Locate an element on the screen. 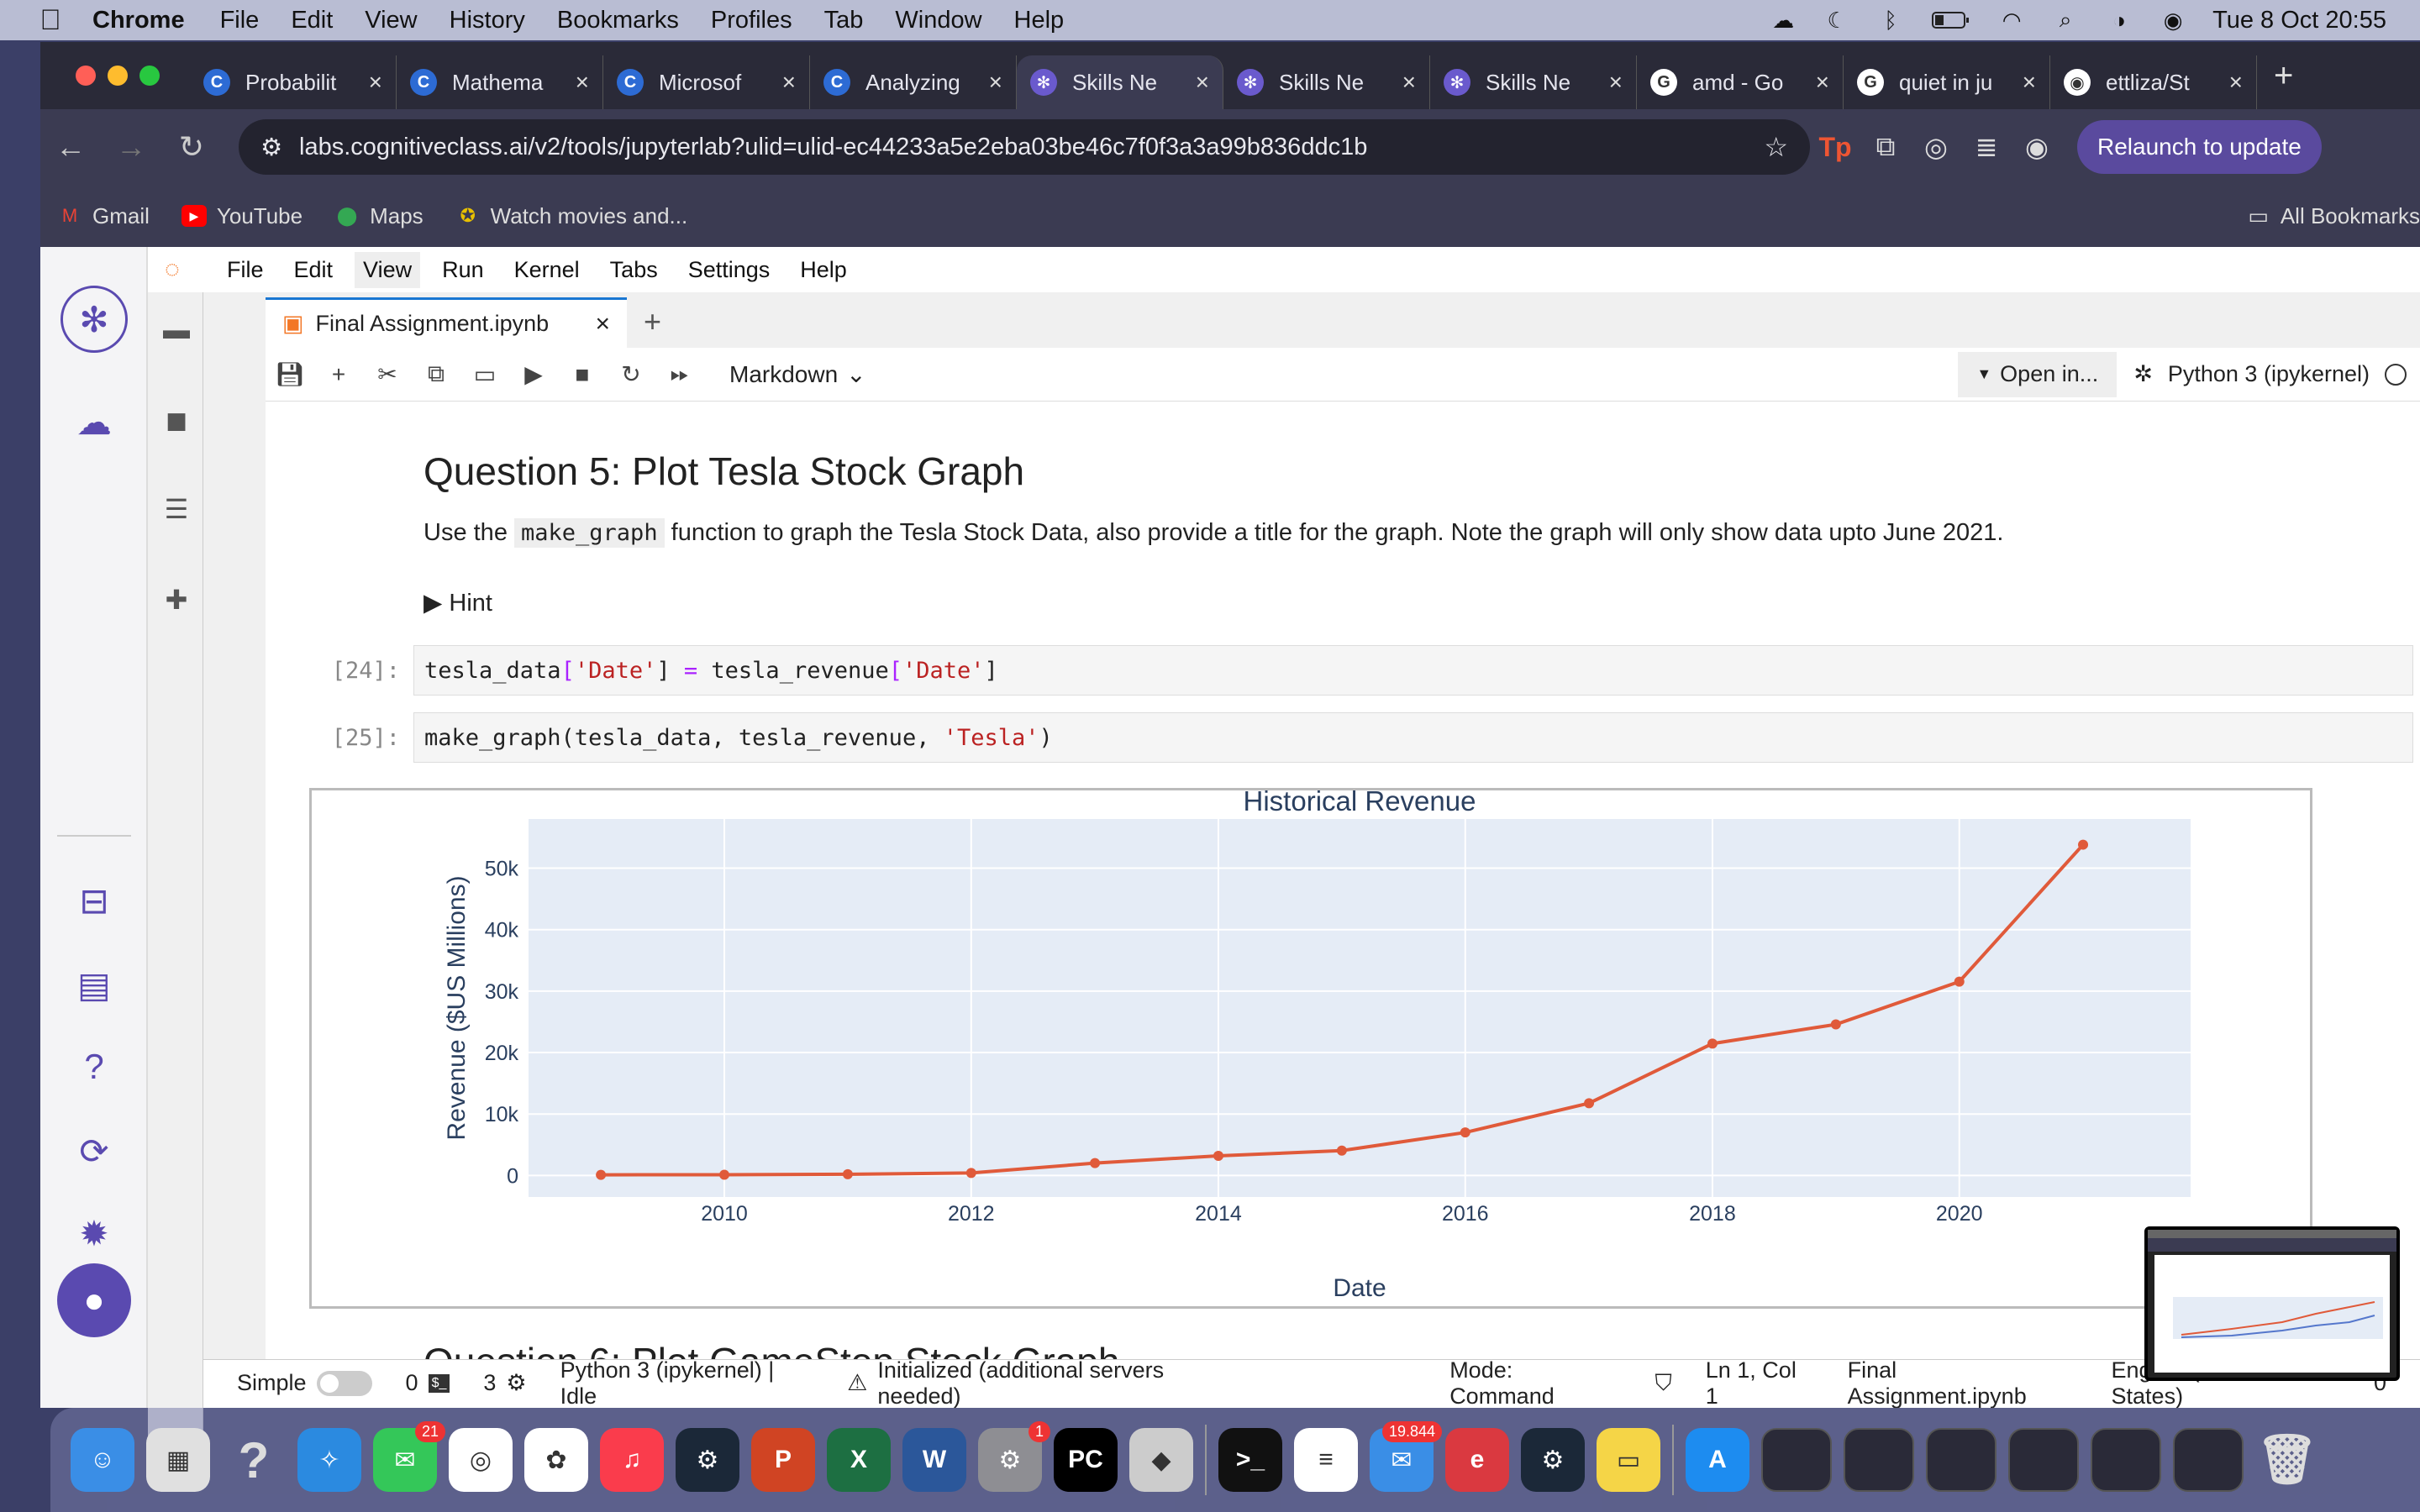 The width and height of the screenshot is (2420, 1512). screenshot-thumbnail is located at coordinates (2272, 1303).